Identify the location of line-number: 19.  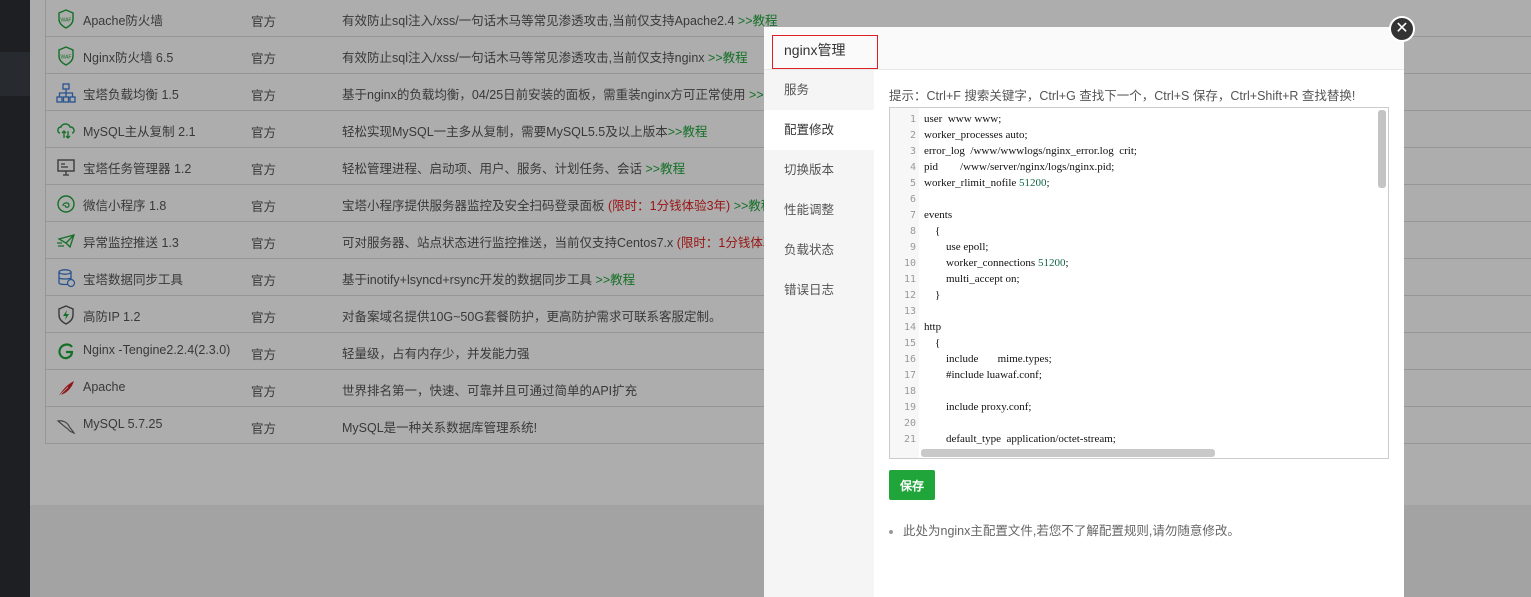
(909, 407).